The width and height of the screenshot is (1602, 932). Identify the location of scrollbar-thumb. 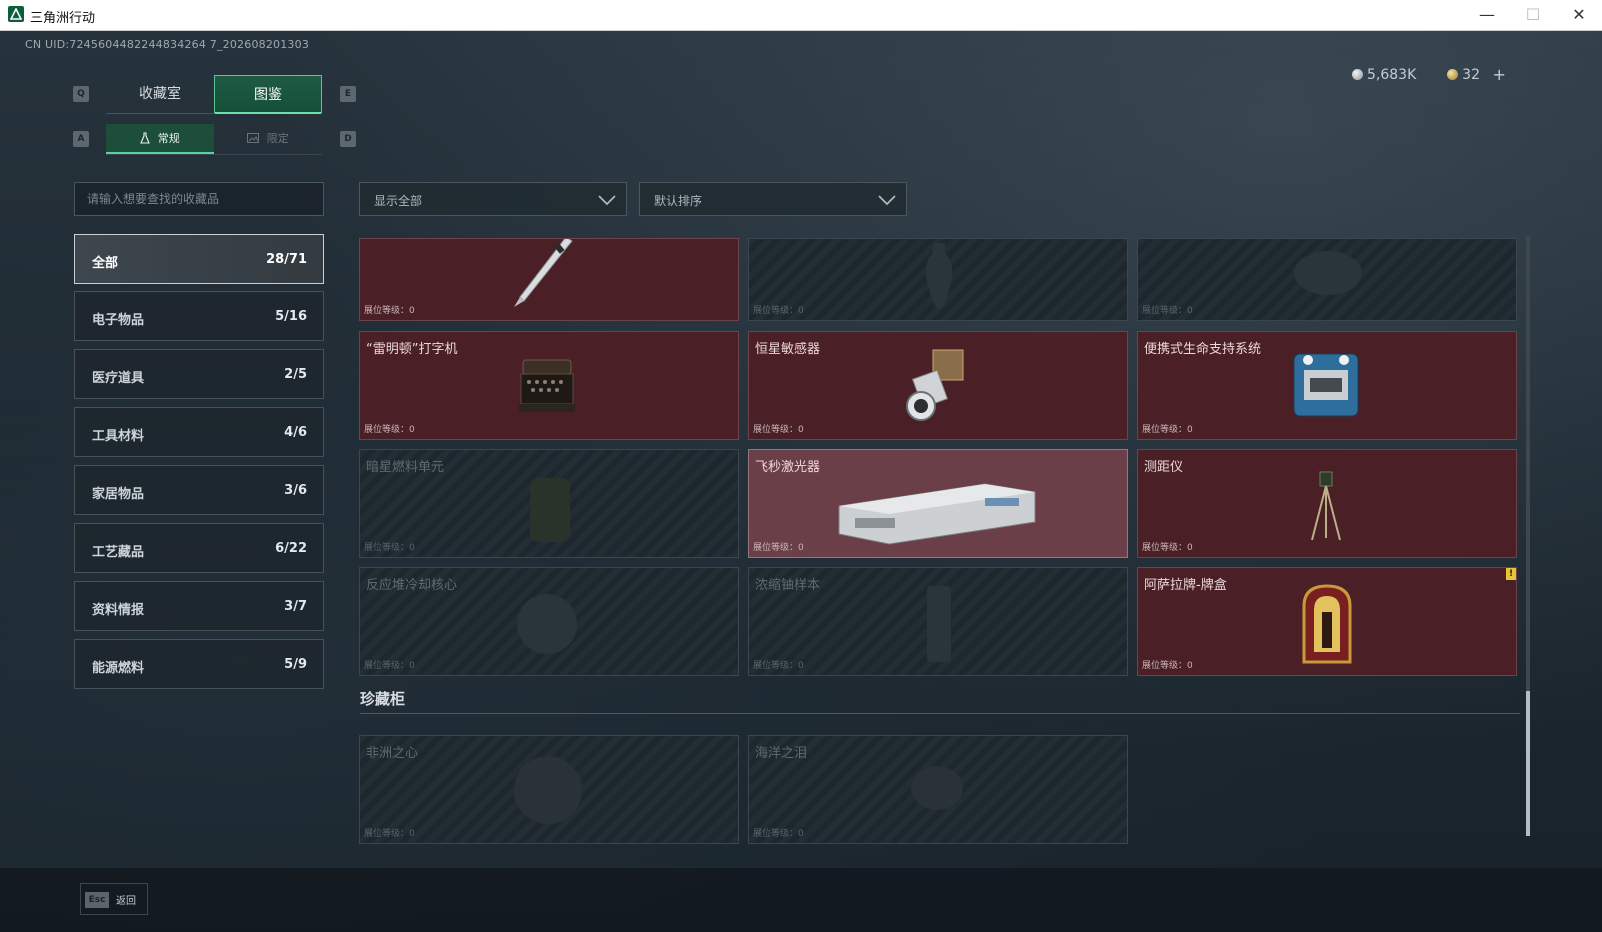
(1528, 763).